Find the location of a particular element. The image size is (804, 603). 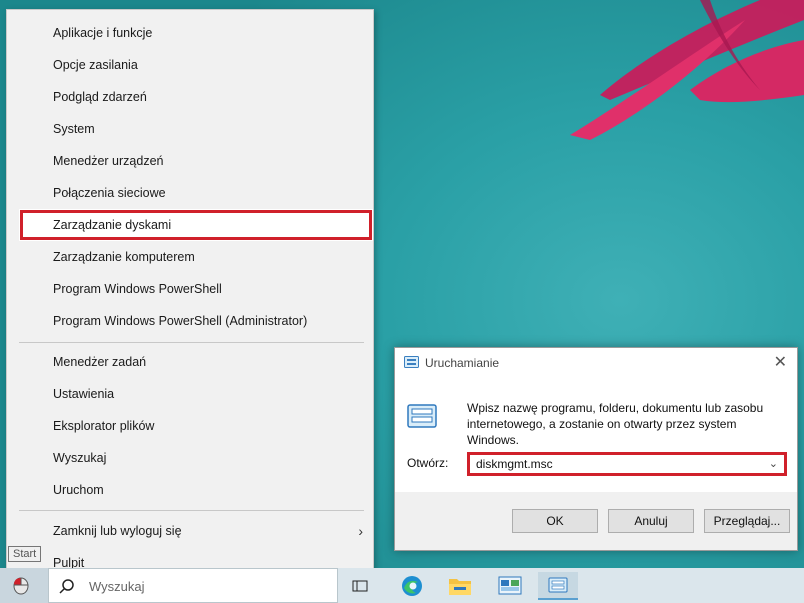

menu-item-power-options: Opcje zasilania is located at coordinates (190, 65).